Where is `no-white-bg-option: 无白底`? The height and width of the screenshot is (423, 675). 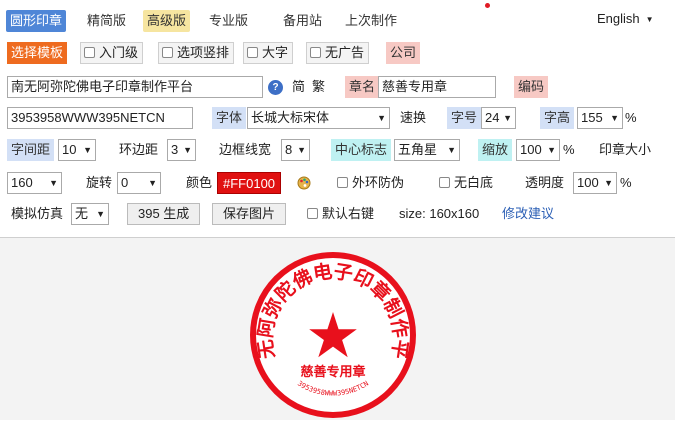 no-white-bg-option: 无白底 is located at coordinates (466, 183).